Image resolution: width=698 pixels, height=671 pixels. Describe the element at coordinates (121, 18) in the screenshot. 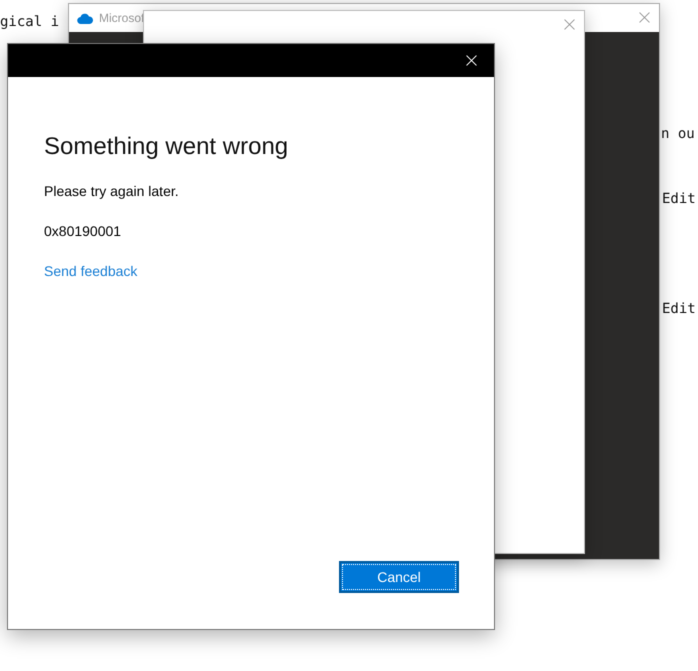

I see `window-title: Microsof` at that location.